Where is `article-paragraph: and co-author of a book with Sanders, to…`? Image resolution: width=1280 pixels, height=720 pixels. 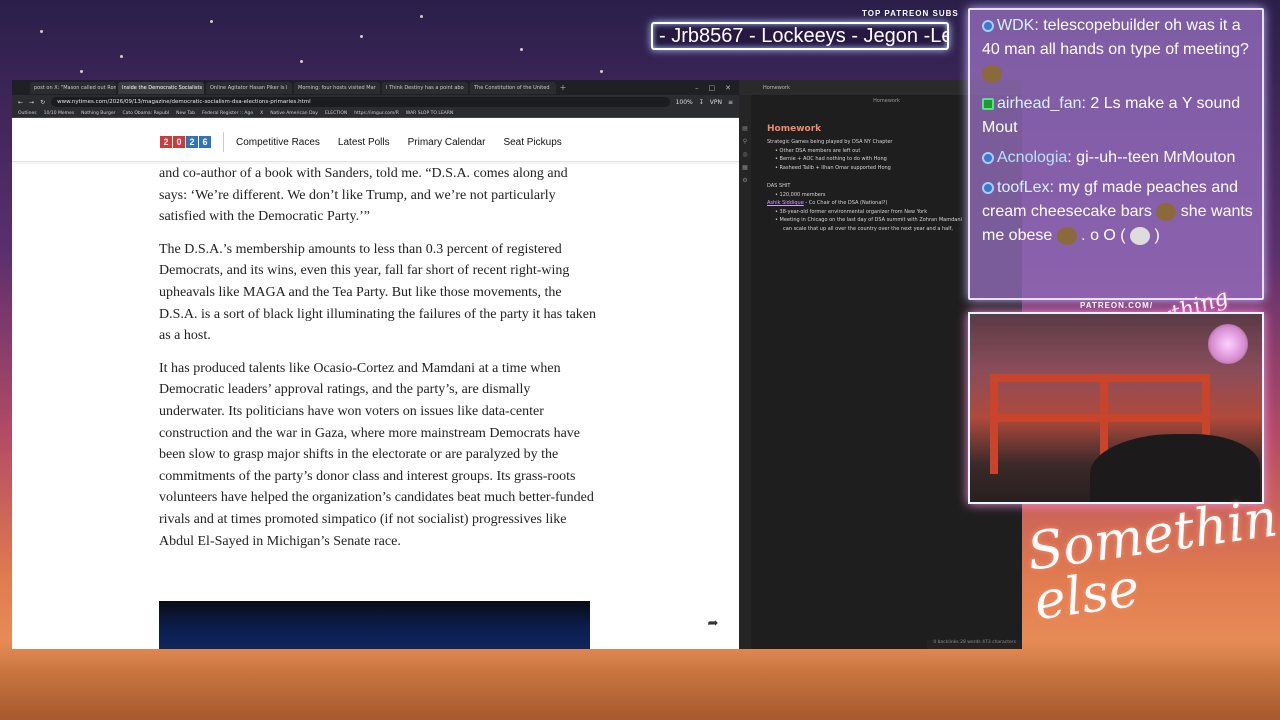
article-paragraph: and co-author of a book with Sanders, to… is located at coordinates (363, 195).